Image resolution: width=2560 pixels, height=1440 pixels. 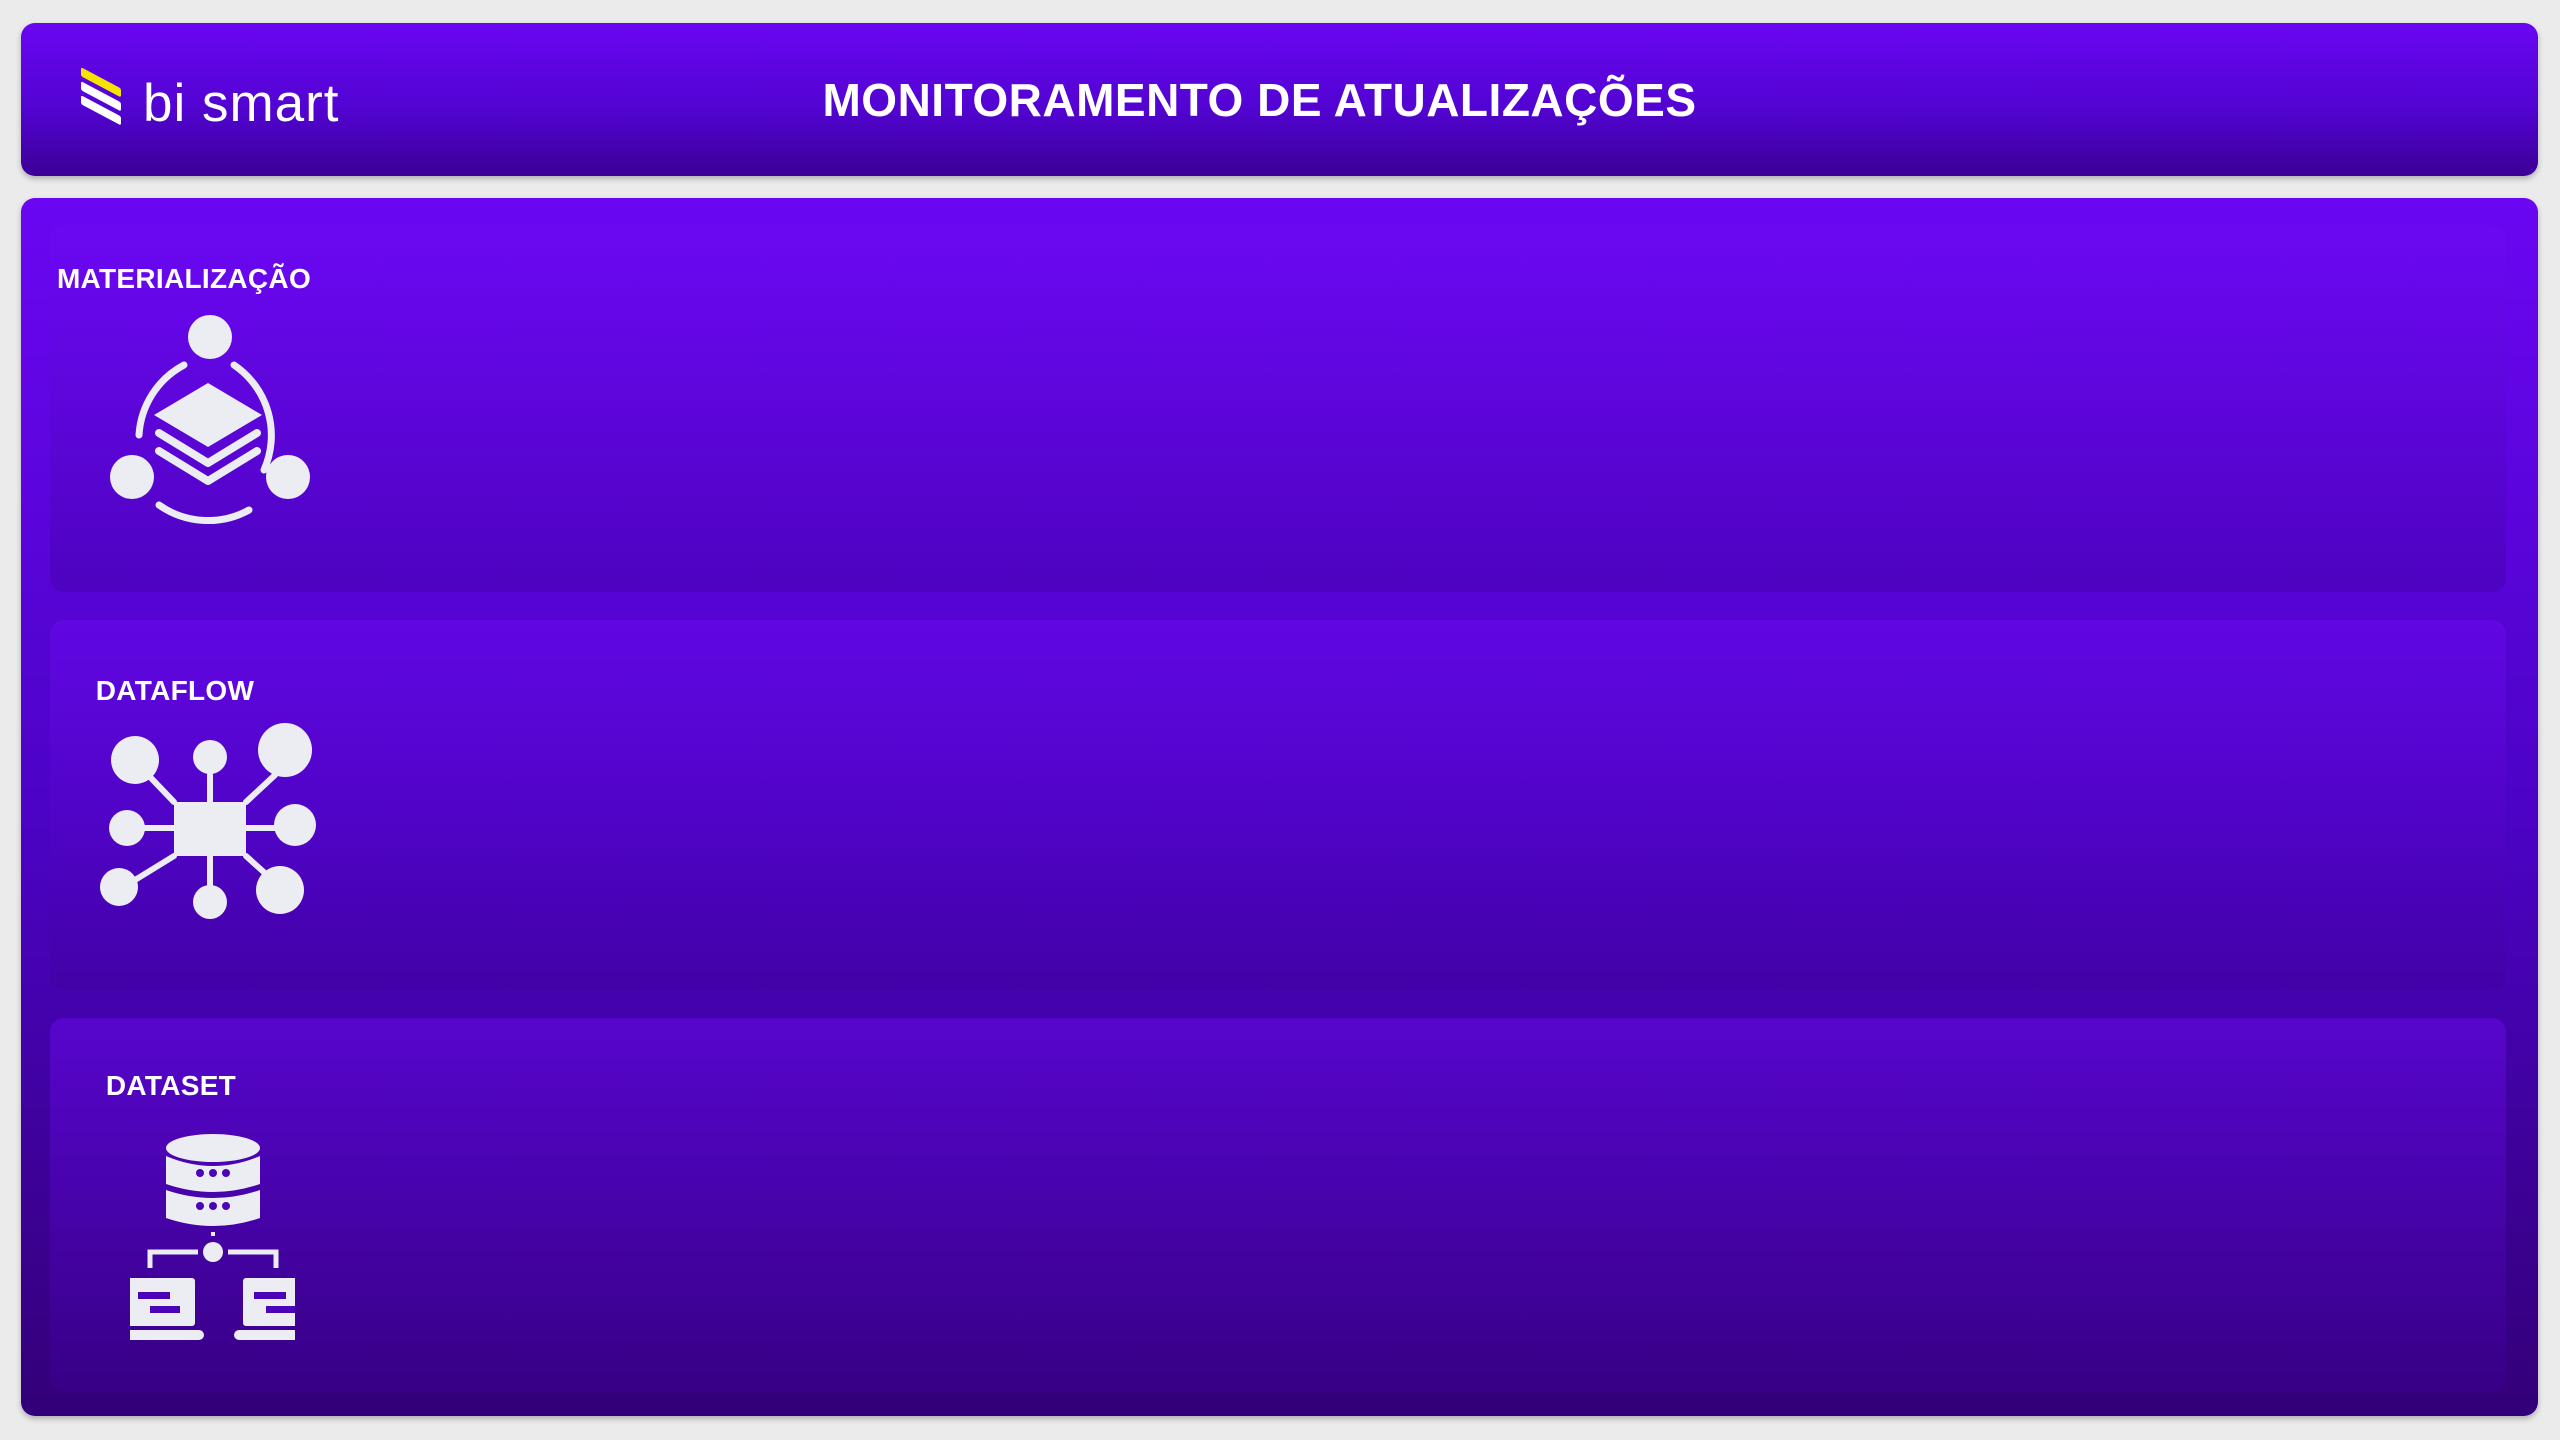 What do you see at coordinates (1259, 99) in the screenshot?
I see `page-title: MONITORAMENTO DE ATUALIZAÇÕES` at bounding box center [1259, 99].